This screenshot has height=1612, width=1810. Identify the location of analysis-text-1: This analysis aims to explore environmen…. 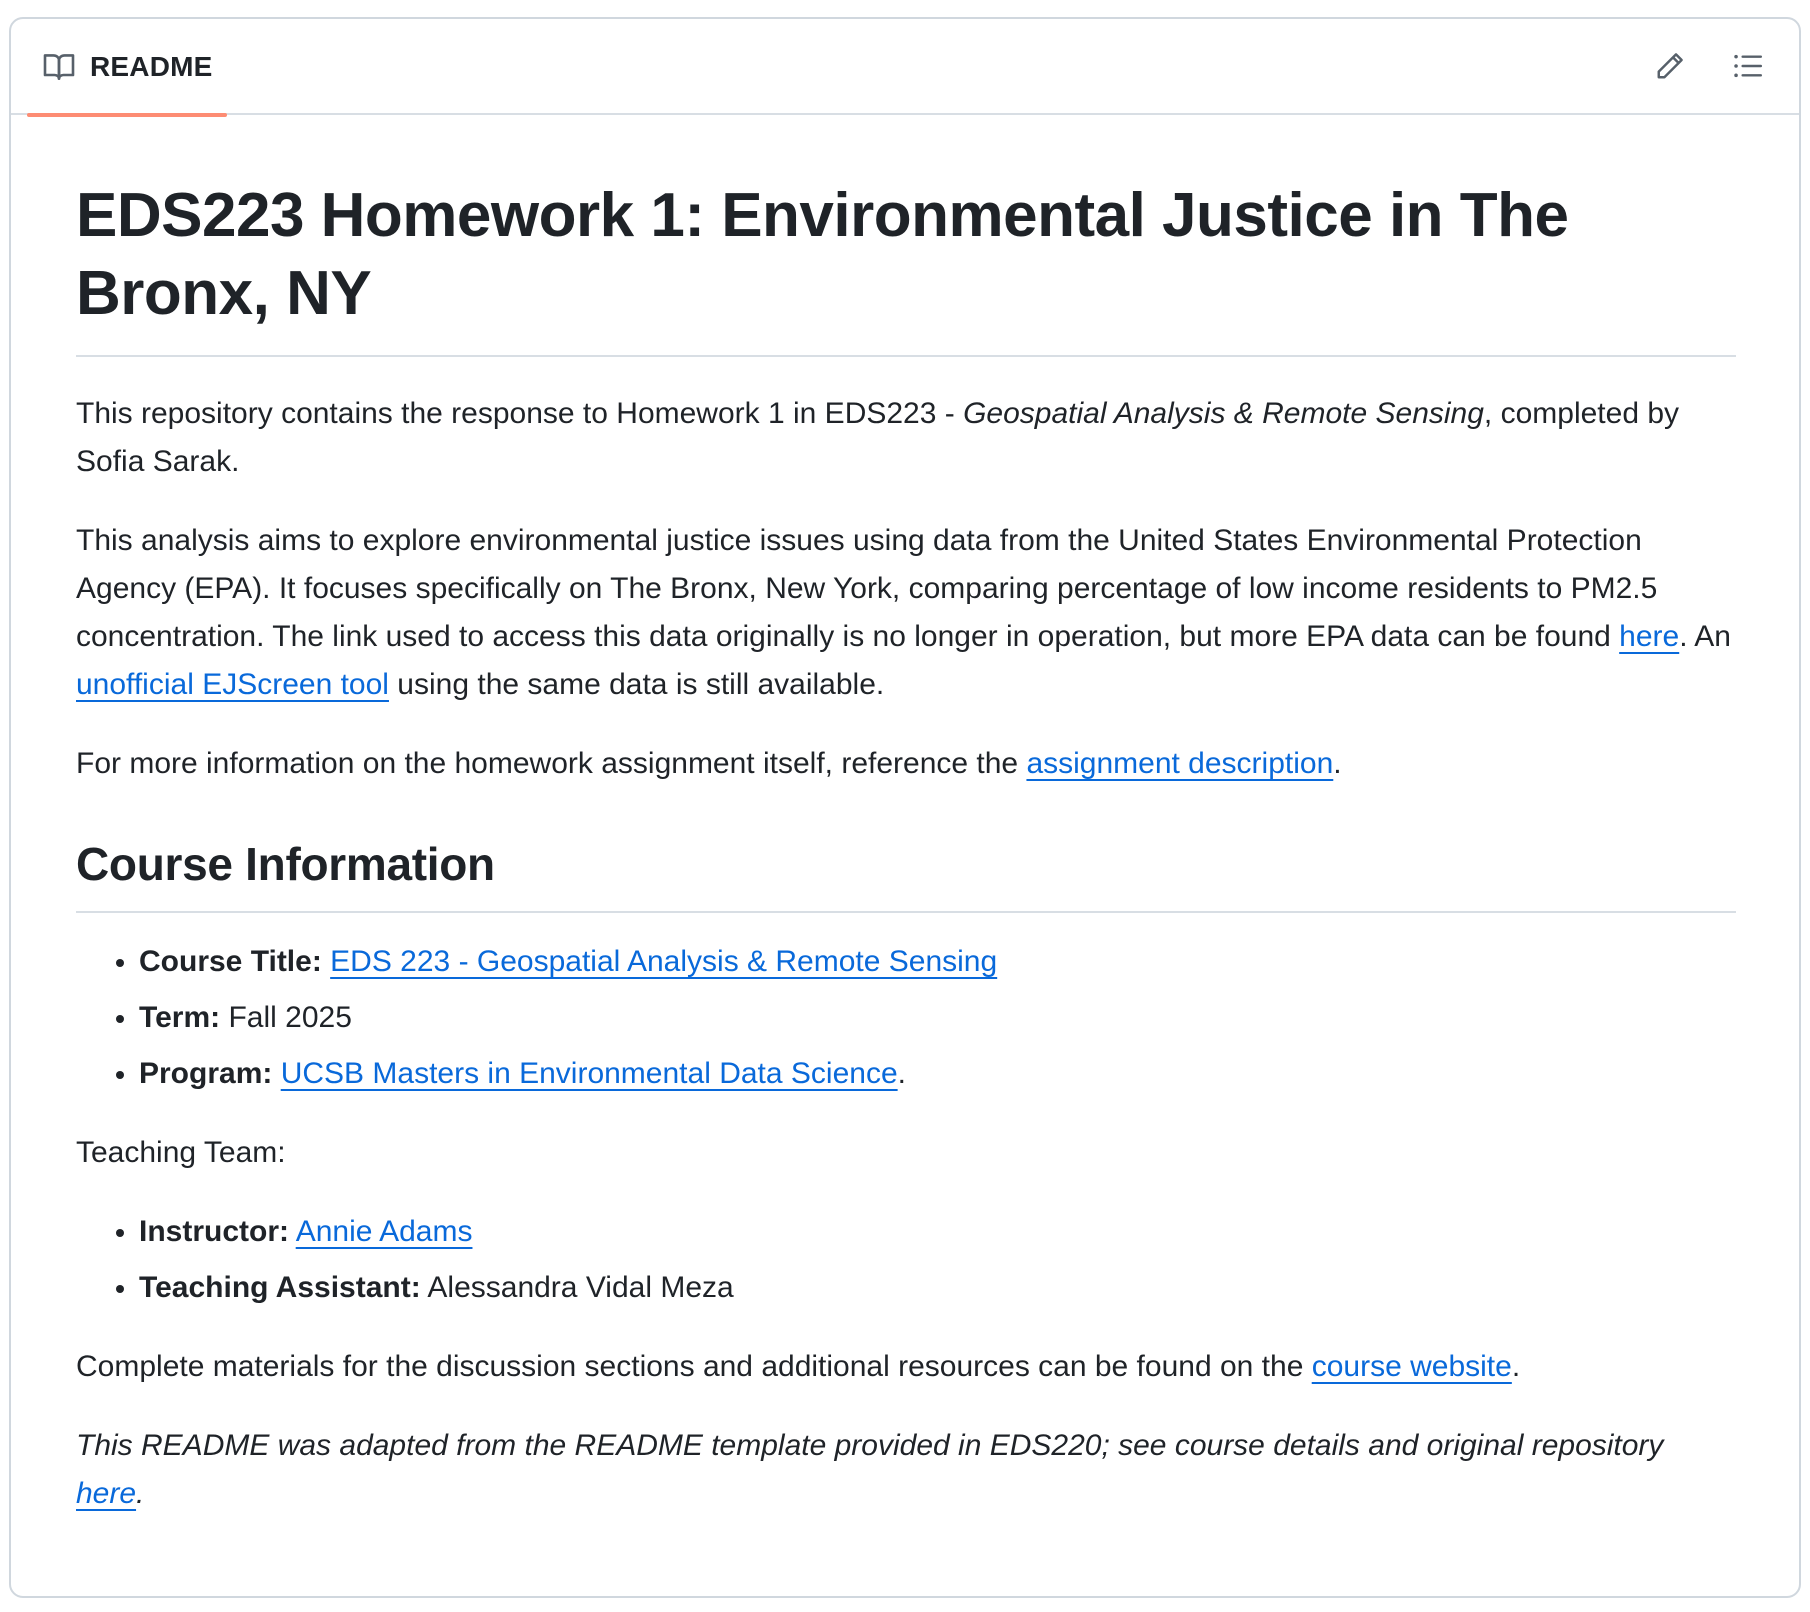
(867, 588).